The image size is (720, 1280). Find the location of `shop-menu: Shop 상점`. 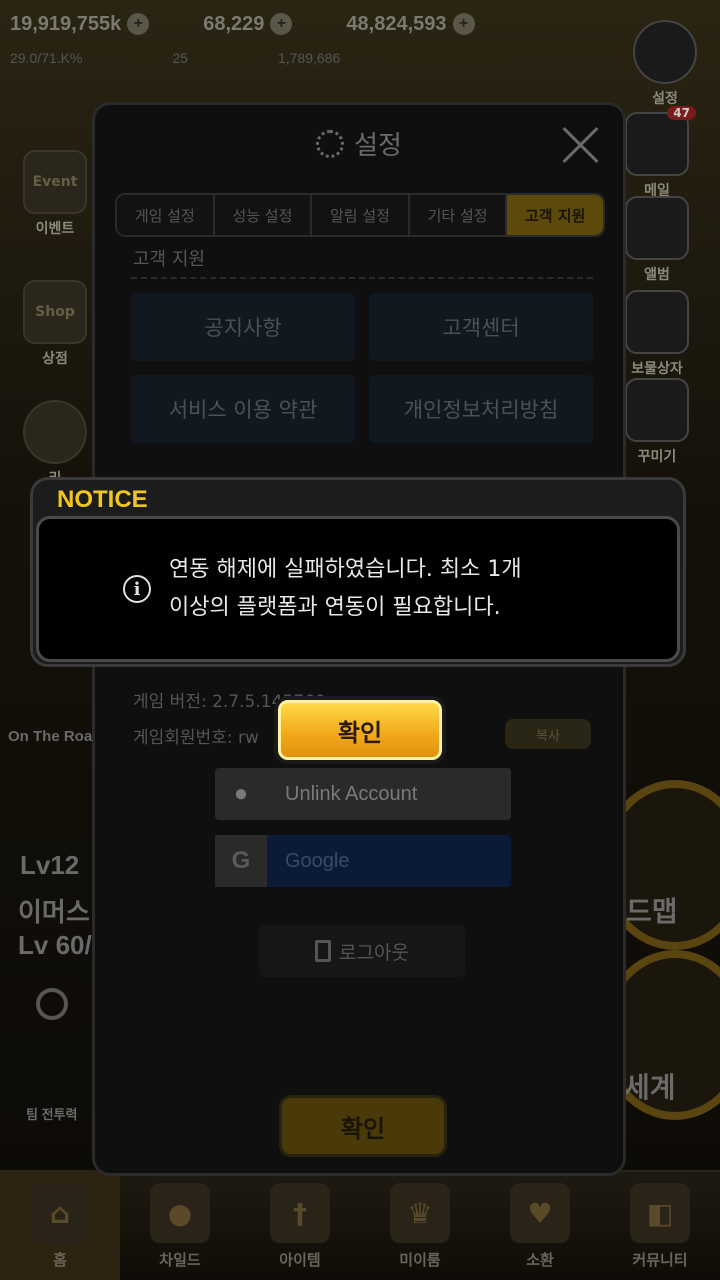

shop-menu: Shop 상점 is located at coordinates (55, 324).